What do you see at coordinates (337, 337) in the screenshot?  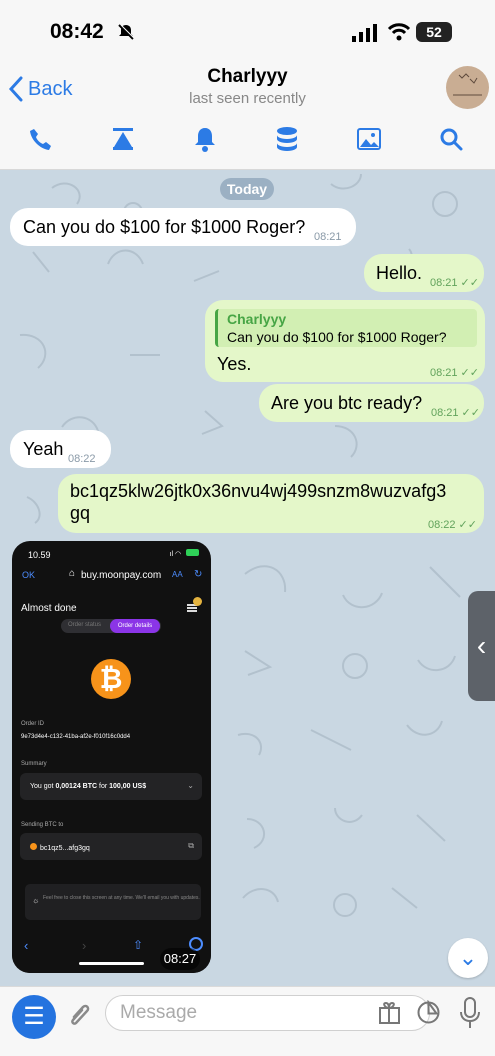 I see `reply-text: Can you do $100 for $1000 Roger?` at bounding box center [337, 337].